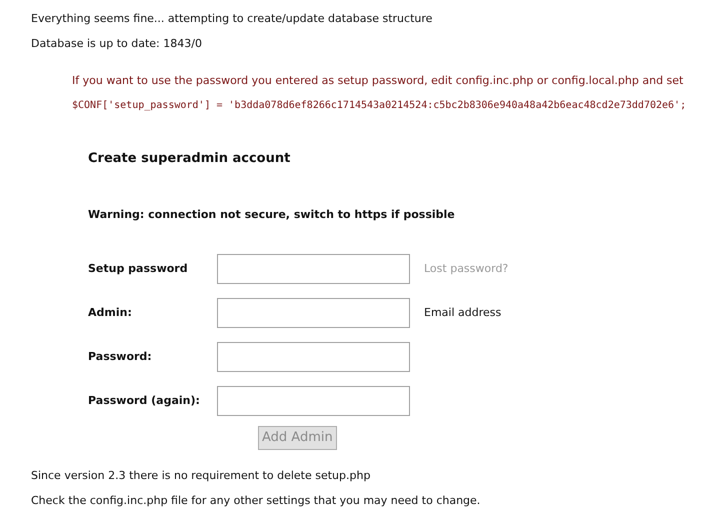  What do you see at coordinates (189, 158) in the screenshot?
I see `form-title: Create superadmin account` at bounding box center [189, 158].